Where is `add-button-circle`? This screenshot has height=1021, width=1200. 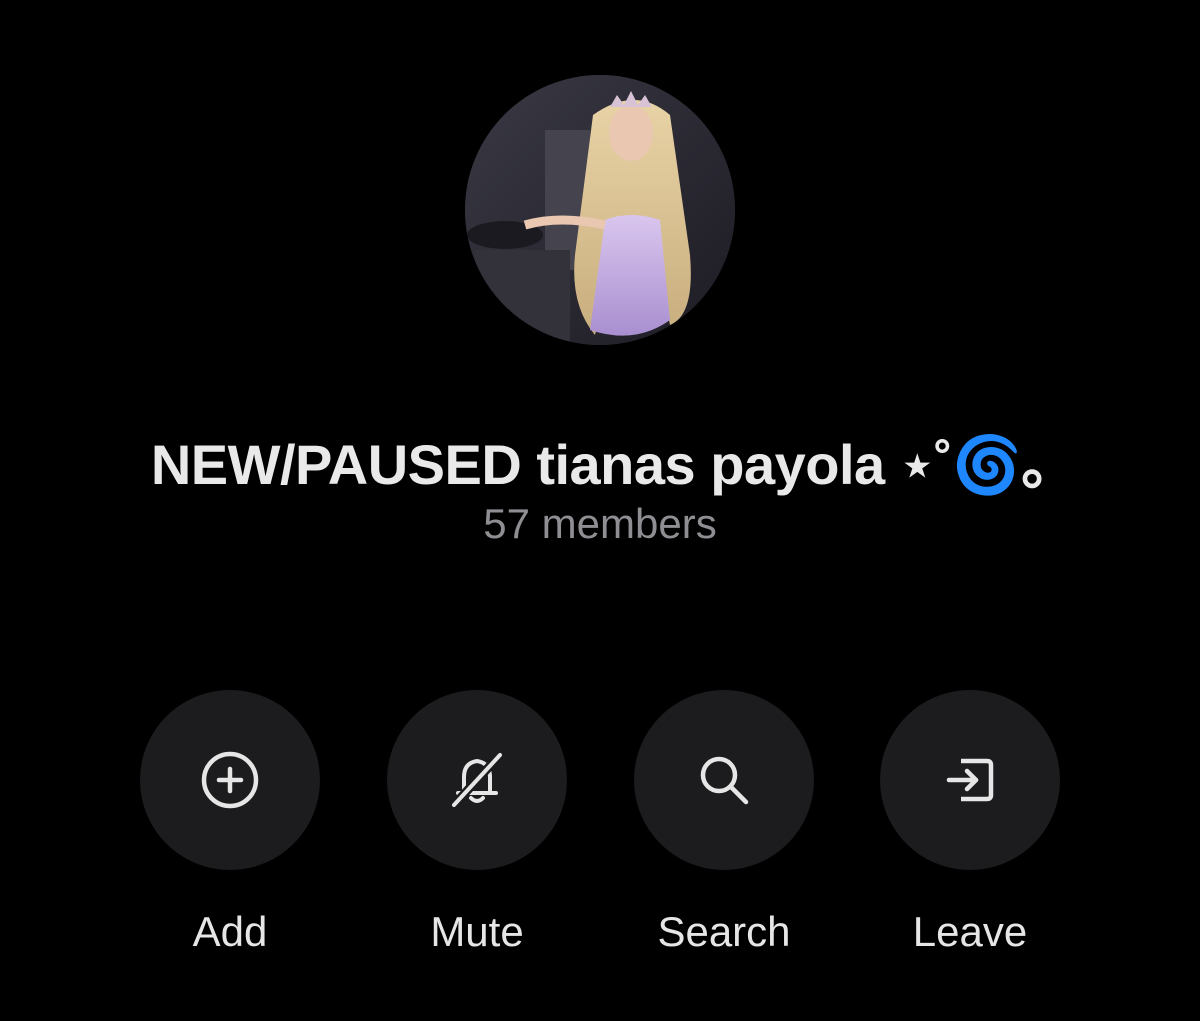
add-button-circle is located at coordinates (230, 780).